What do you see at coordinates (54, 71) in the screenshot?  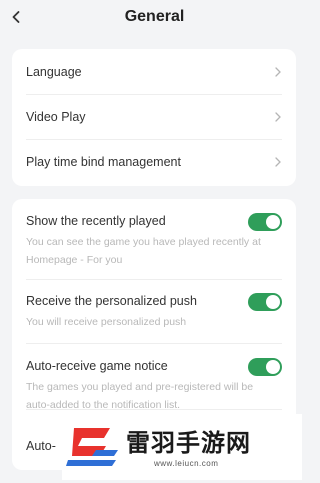 I see `language-label: Language` at bounding box center [54, 71].